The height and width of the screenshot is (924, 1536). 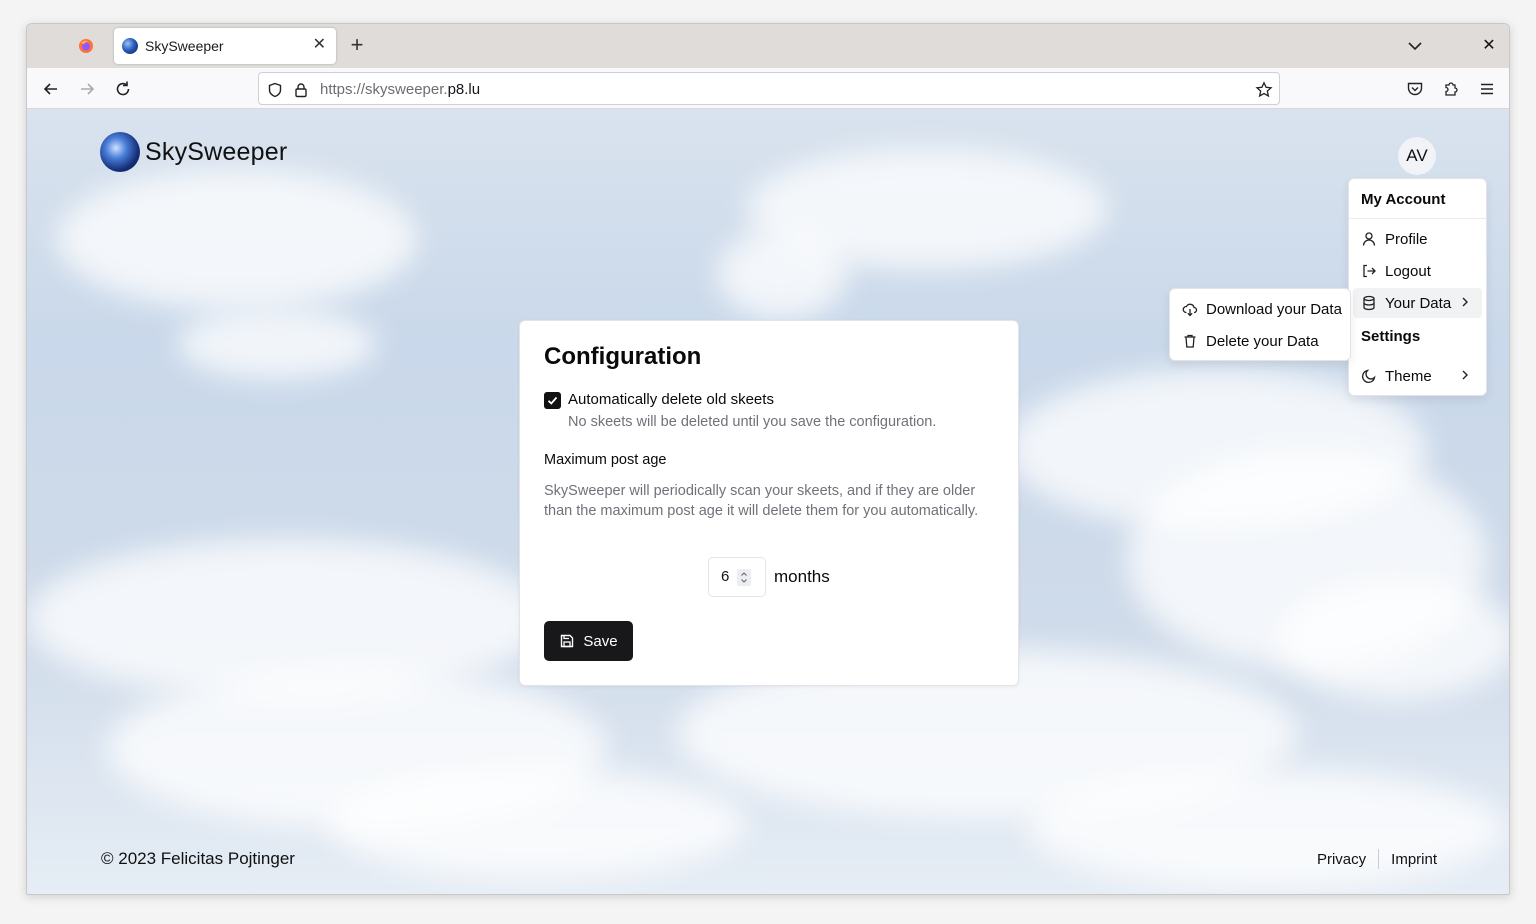 What do you see at coordinates (1261, 341) in the screenshot?
I see `menu-item-delete-data: Delete your Data` at bounding box center [1261, 341].